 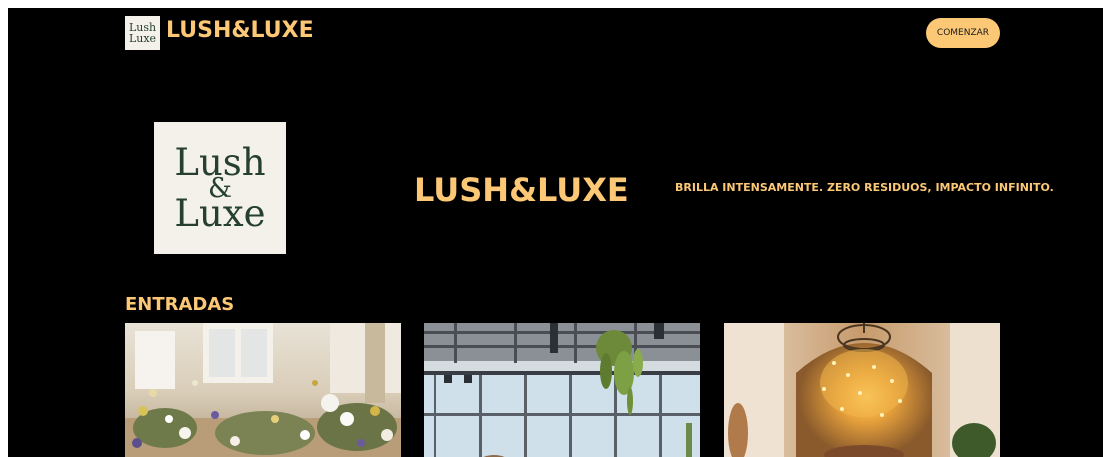 I want to click on entry-card-loft, so click(x=562, y=390).